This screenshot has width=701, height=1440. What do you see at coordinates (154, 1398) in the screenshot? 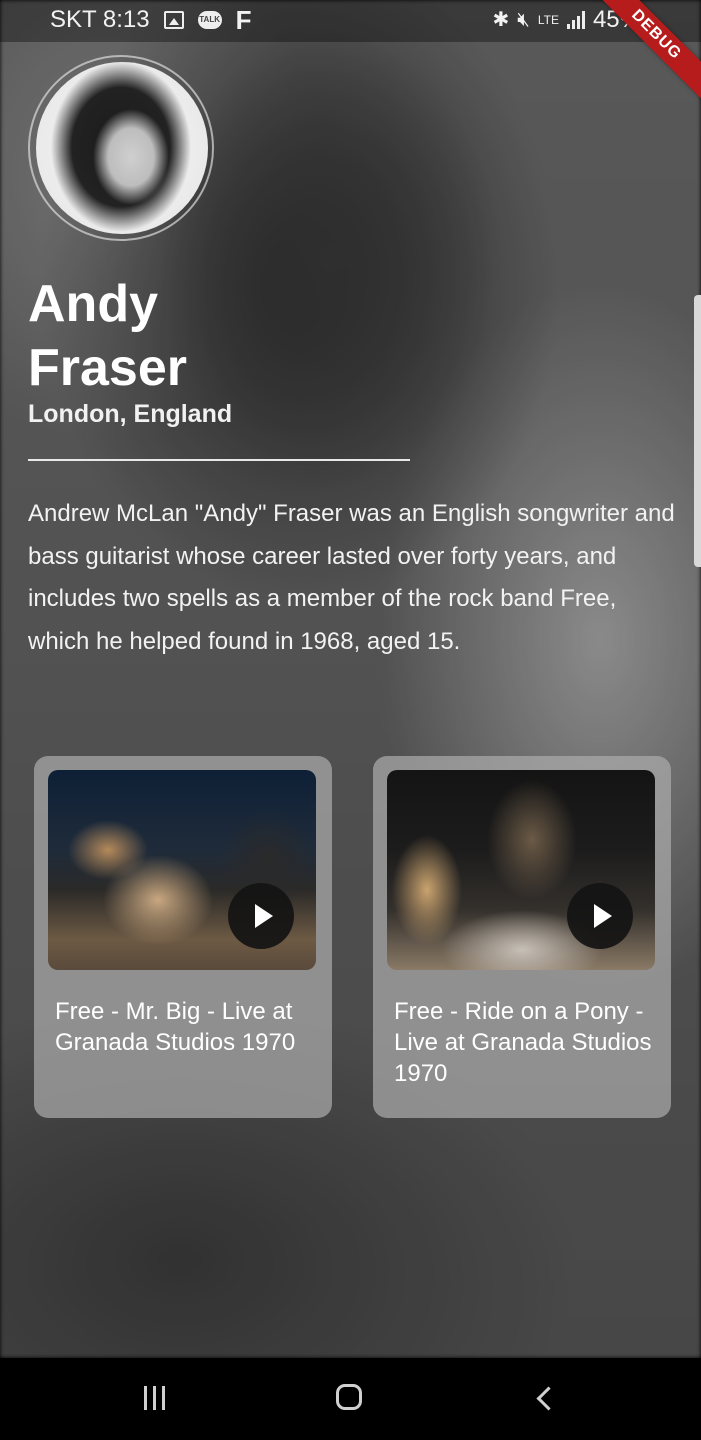
I see `recent-apps-icon` at bounding box center [154, 1398].